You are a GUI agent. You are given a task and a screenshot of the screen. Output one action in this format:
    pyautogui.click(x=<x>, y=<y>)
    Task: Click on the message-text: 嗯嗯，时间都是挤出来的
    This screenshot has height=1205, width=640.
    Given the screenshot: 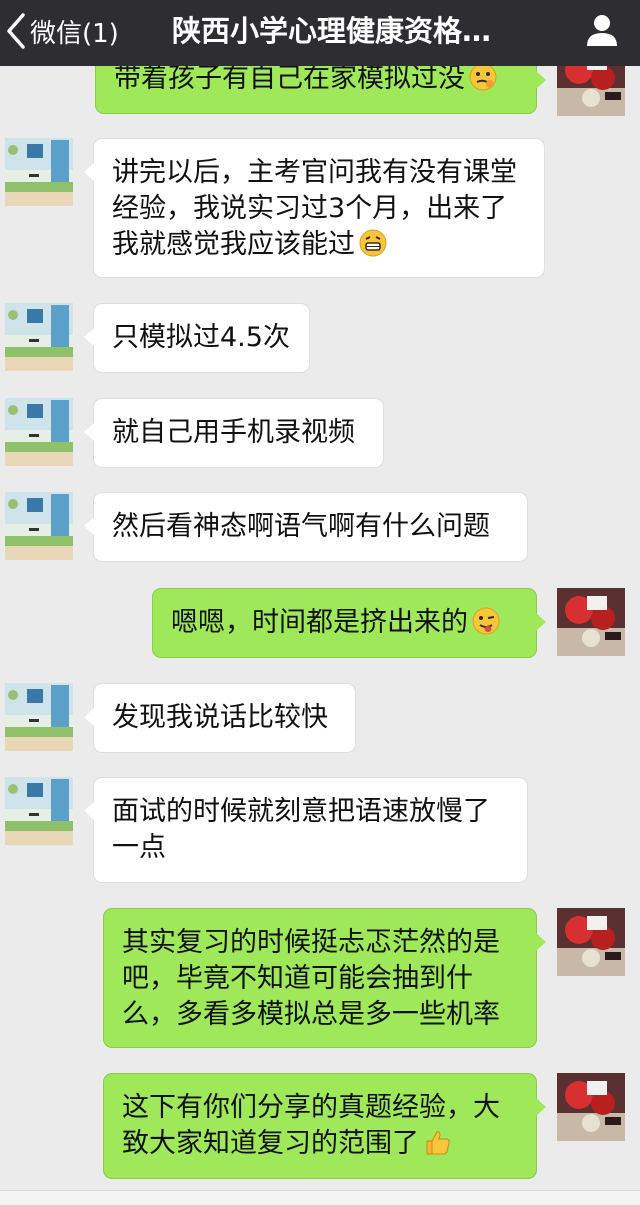 What is the action you would take?
    pyautogui.click(x=319, y=622)
    